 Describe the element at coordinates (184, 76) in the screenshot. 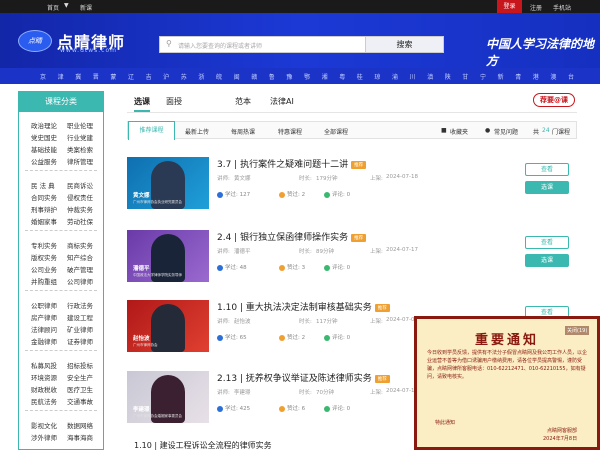

I see `city-link: 苏` at that location.